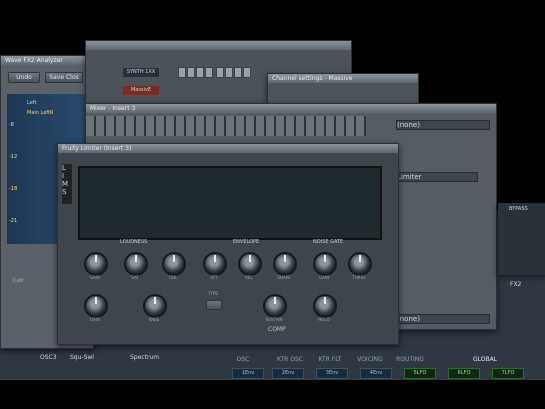 The image size is (545, 409). What do you see at coordinates (518, 209) in the screenshot?
I see `bypass-label: BYPASS` at bounding box center [518, 209].